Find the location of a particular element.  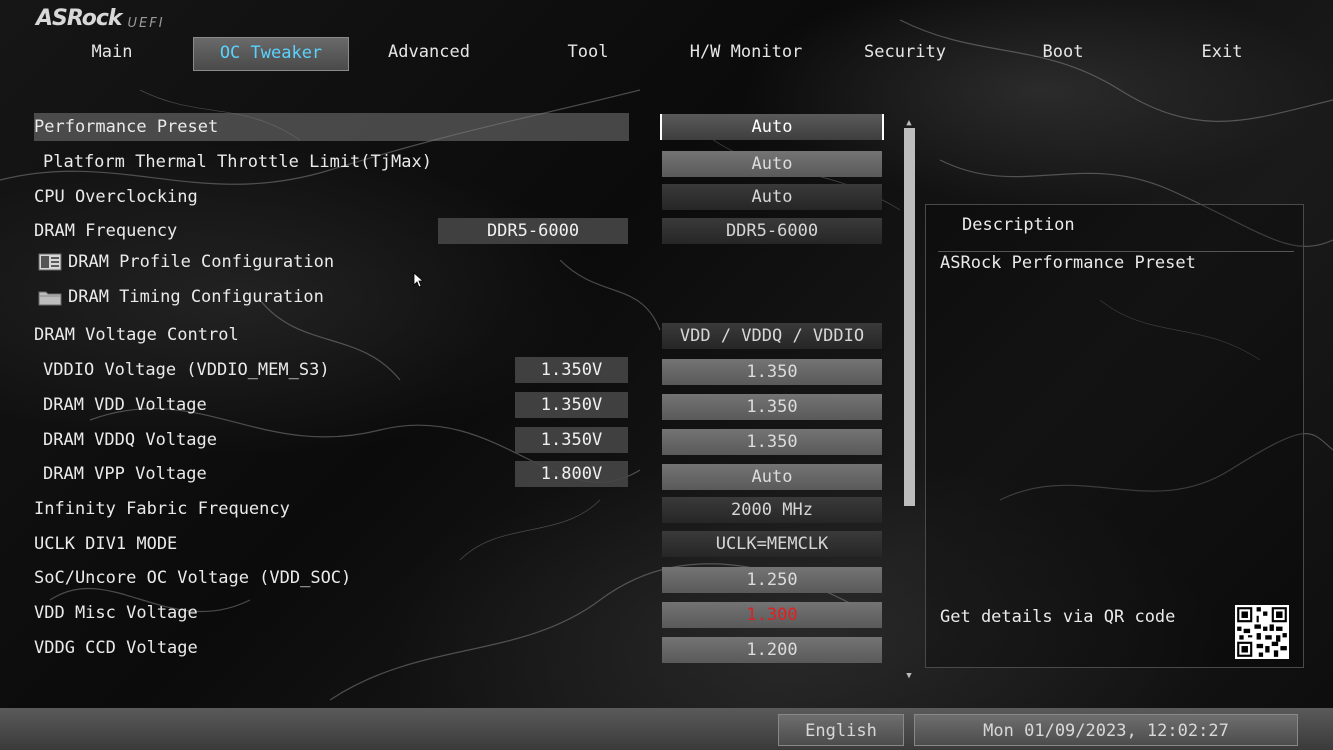

dram-vdd-current: 1.350V is located at coordinates (571, 405).